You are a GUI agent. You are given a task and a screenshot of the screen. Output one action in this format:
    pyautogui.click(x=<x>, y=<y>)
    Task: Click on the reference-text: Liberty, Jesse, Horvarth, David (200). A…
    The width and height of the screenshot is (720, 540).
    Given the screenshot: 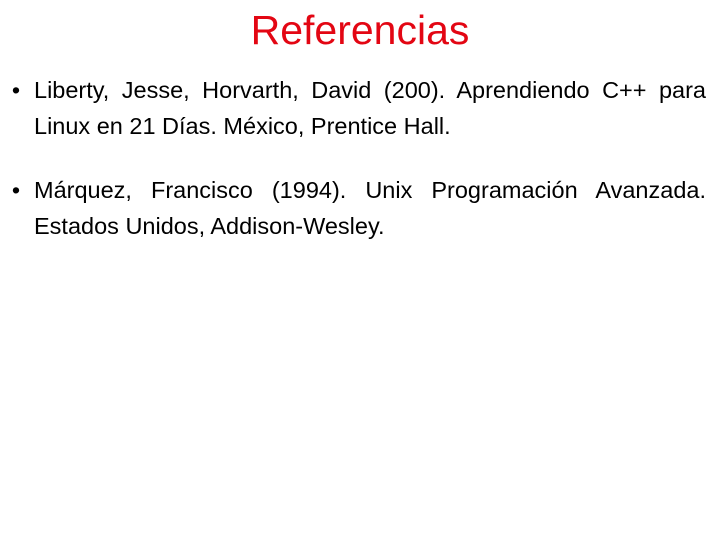 What is the action you would take?
    pyautogui.click(x=370, y=108)
    